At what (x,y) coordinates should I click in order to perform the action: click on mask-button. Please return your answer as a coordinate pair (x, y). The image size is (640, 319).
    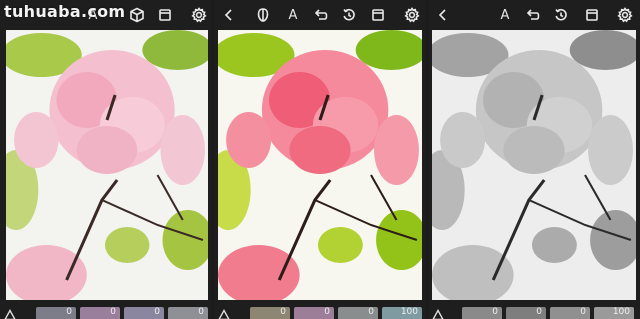
    Looking at the image, I should click on (263, 15).